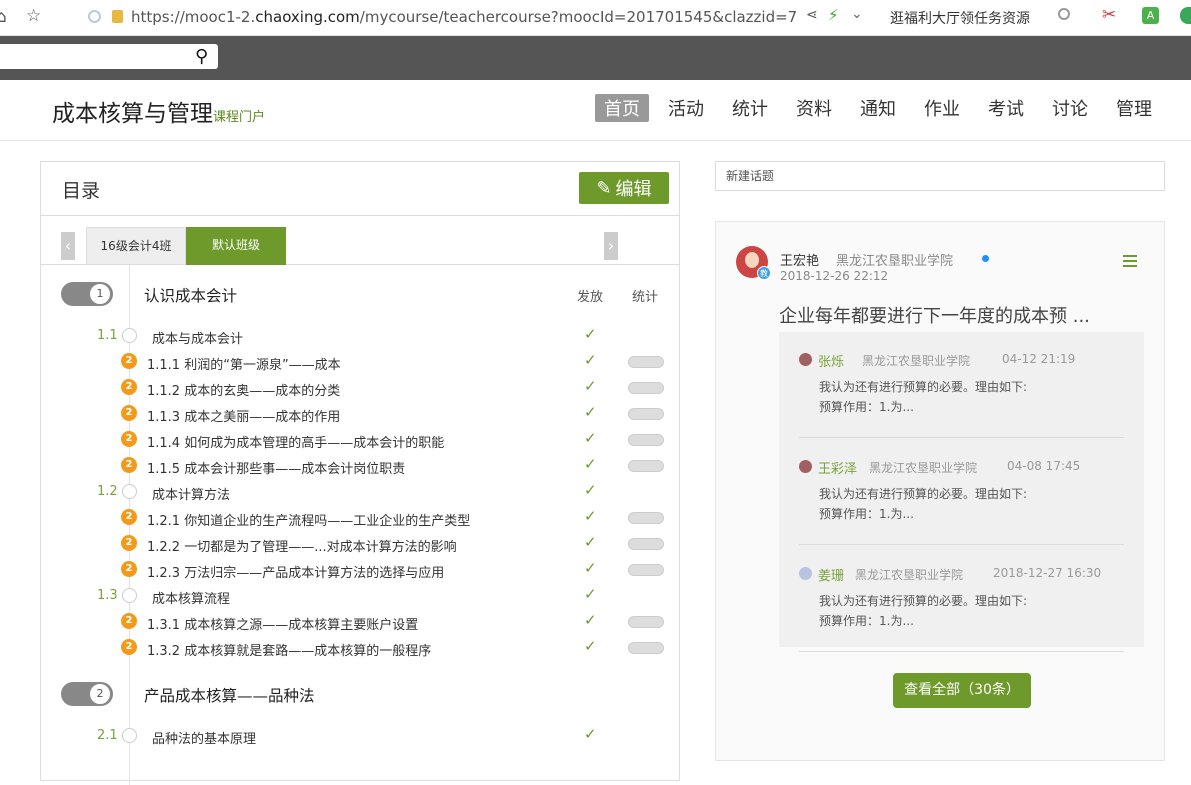  I want to click on tab-default-class: 默认班级, so click(236, 246).